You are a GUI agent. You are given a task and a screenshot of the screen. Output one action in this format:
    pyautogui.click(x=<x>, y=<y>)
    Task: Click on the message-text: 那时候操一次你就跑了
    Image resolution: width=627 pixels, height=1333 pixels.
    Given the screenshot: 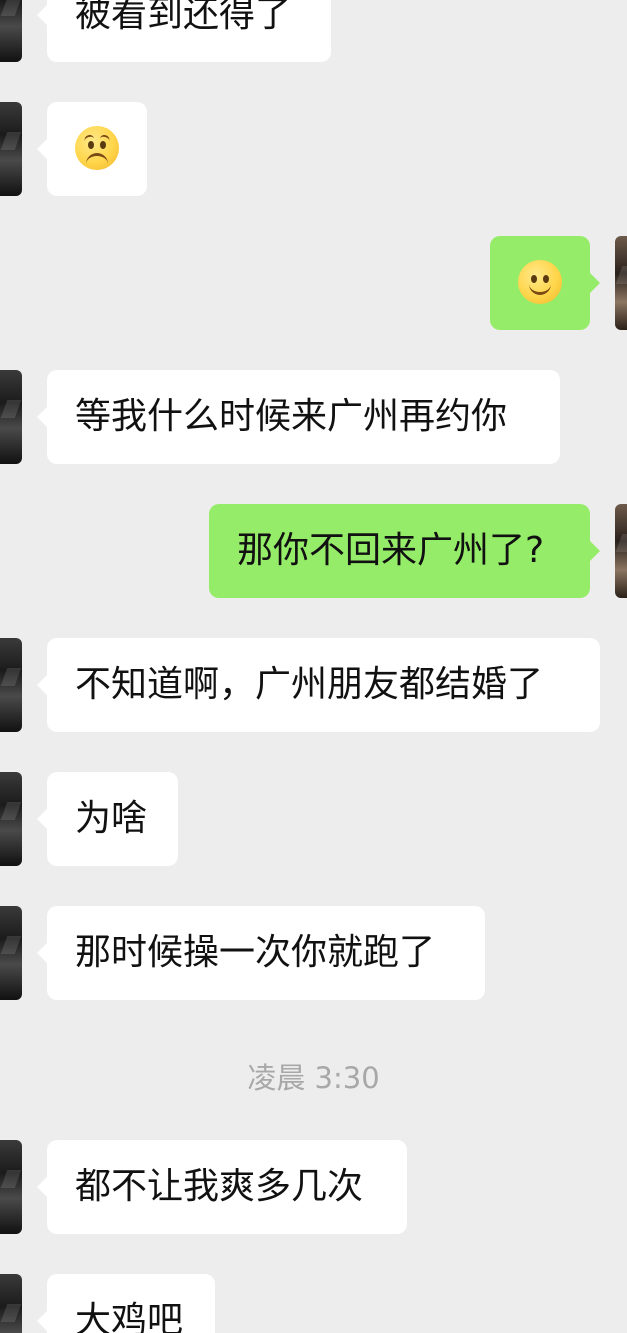 What is the action you would take?
    pyautogui.click(x=255, y=952)
    